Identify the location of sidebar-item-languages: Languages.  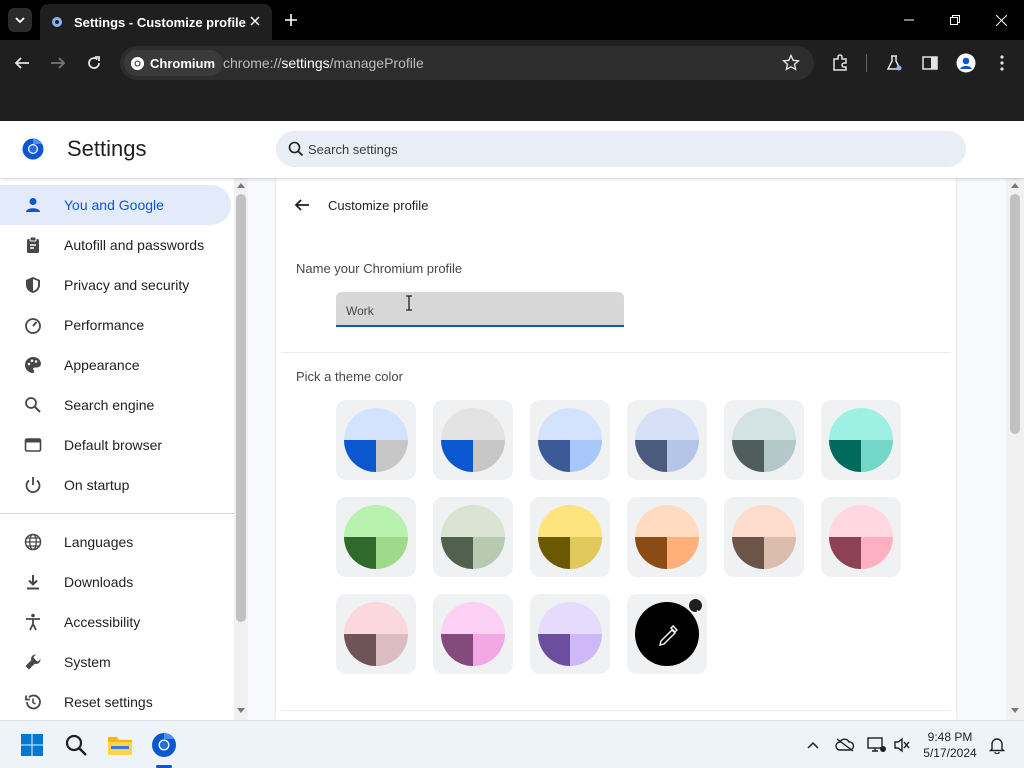
(115, 542).